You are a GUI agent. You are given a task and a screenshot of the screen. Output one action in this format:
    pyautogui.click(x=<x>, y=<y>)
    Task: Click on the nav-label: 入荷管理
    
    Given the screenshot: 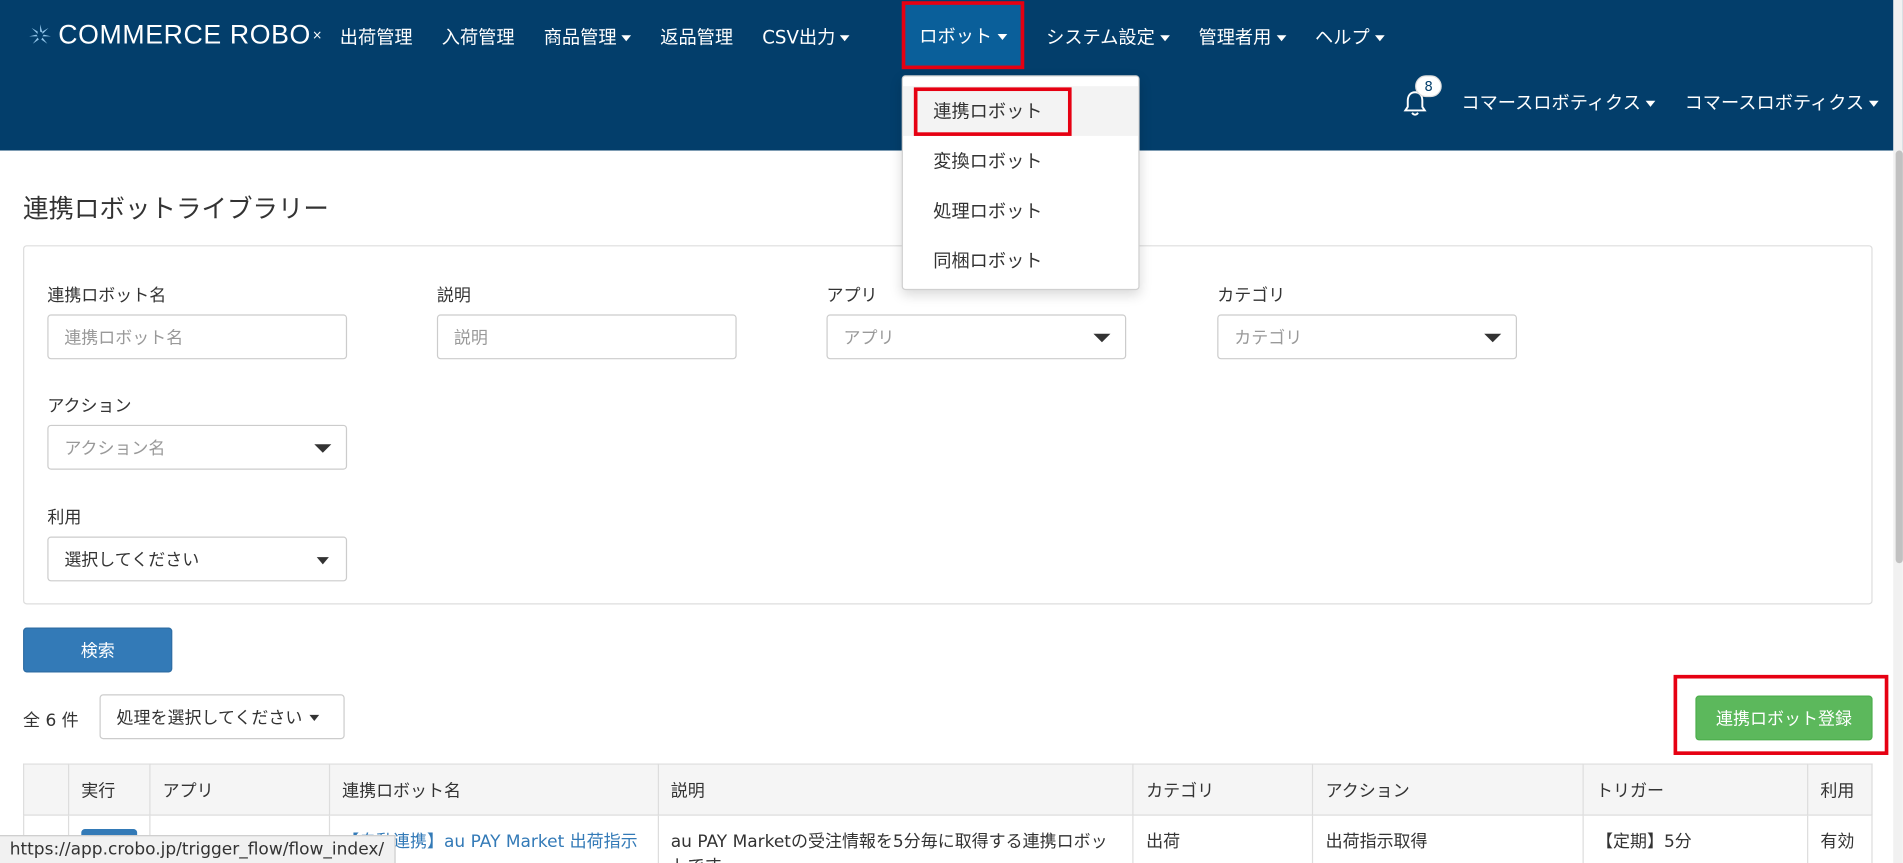 What is the action you would take?
    pyautogui.click(x=478, y=37)
    